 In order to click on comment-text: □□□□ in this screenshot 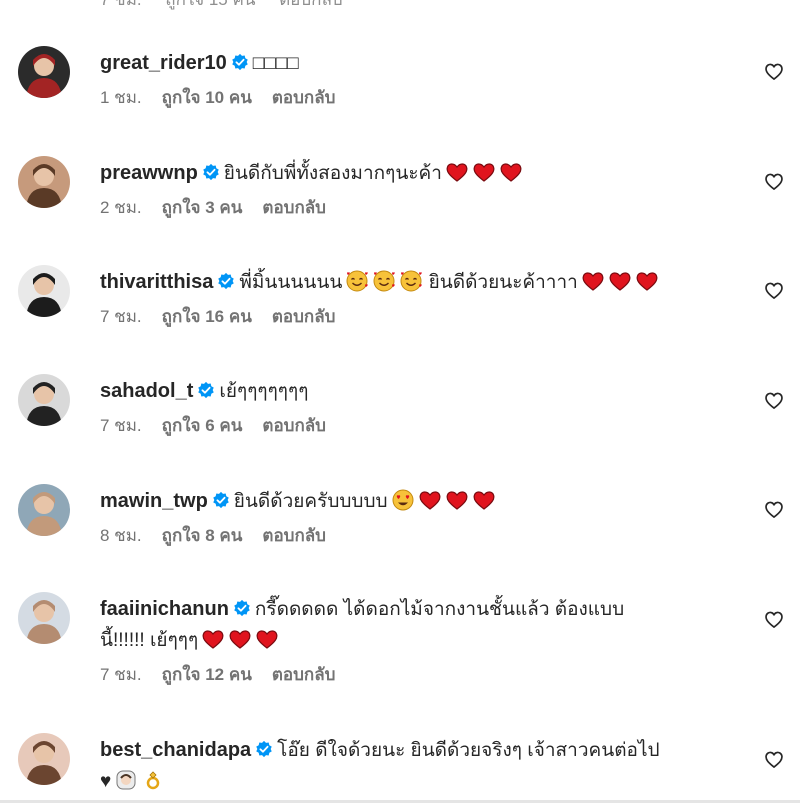, I will do `click(275, 63)`.